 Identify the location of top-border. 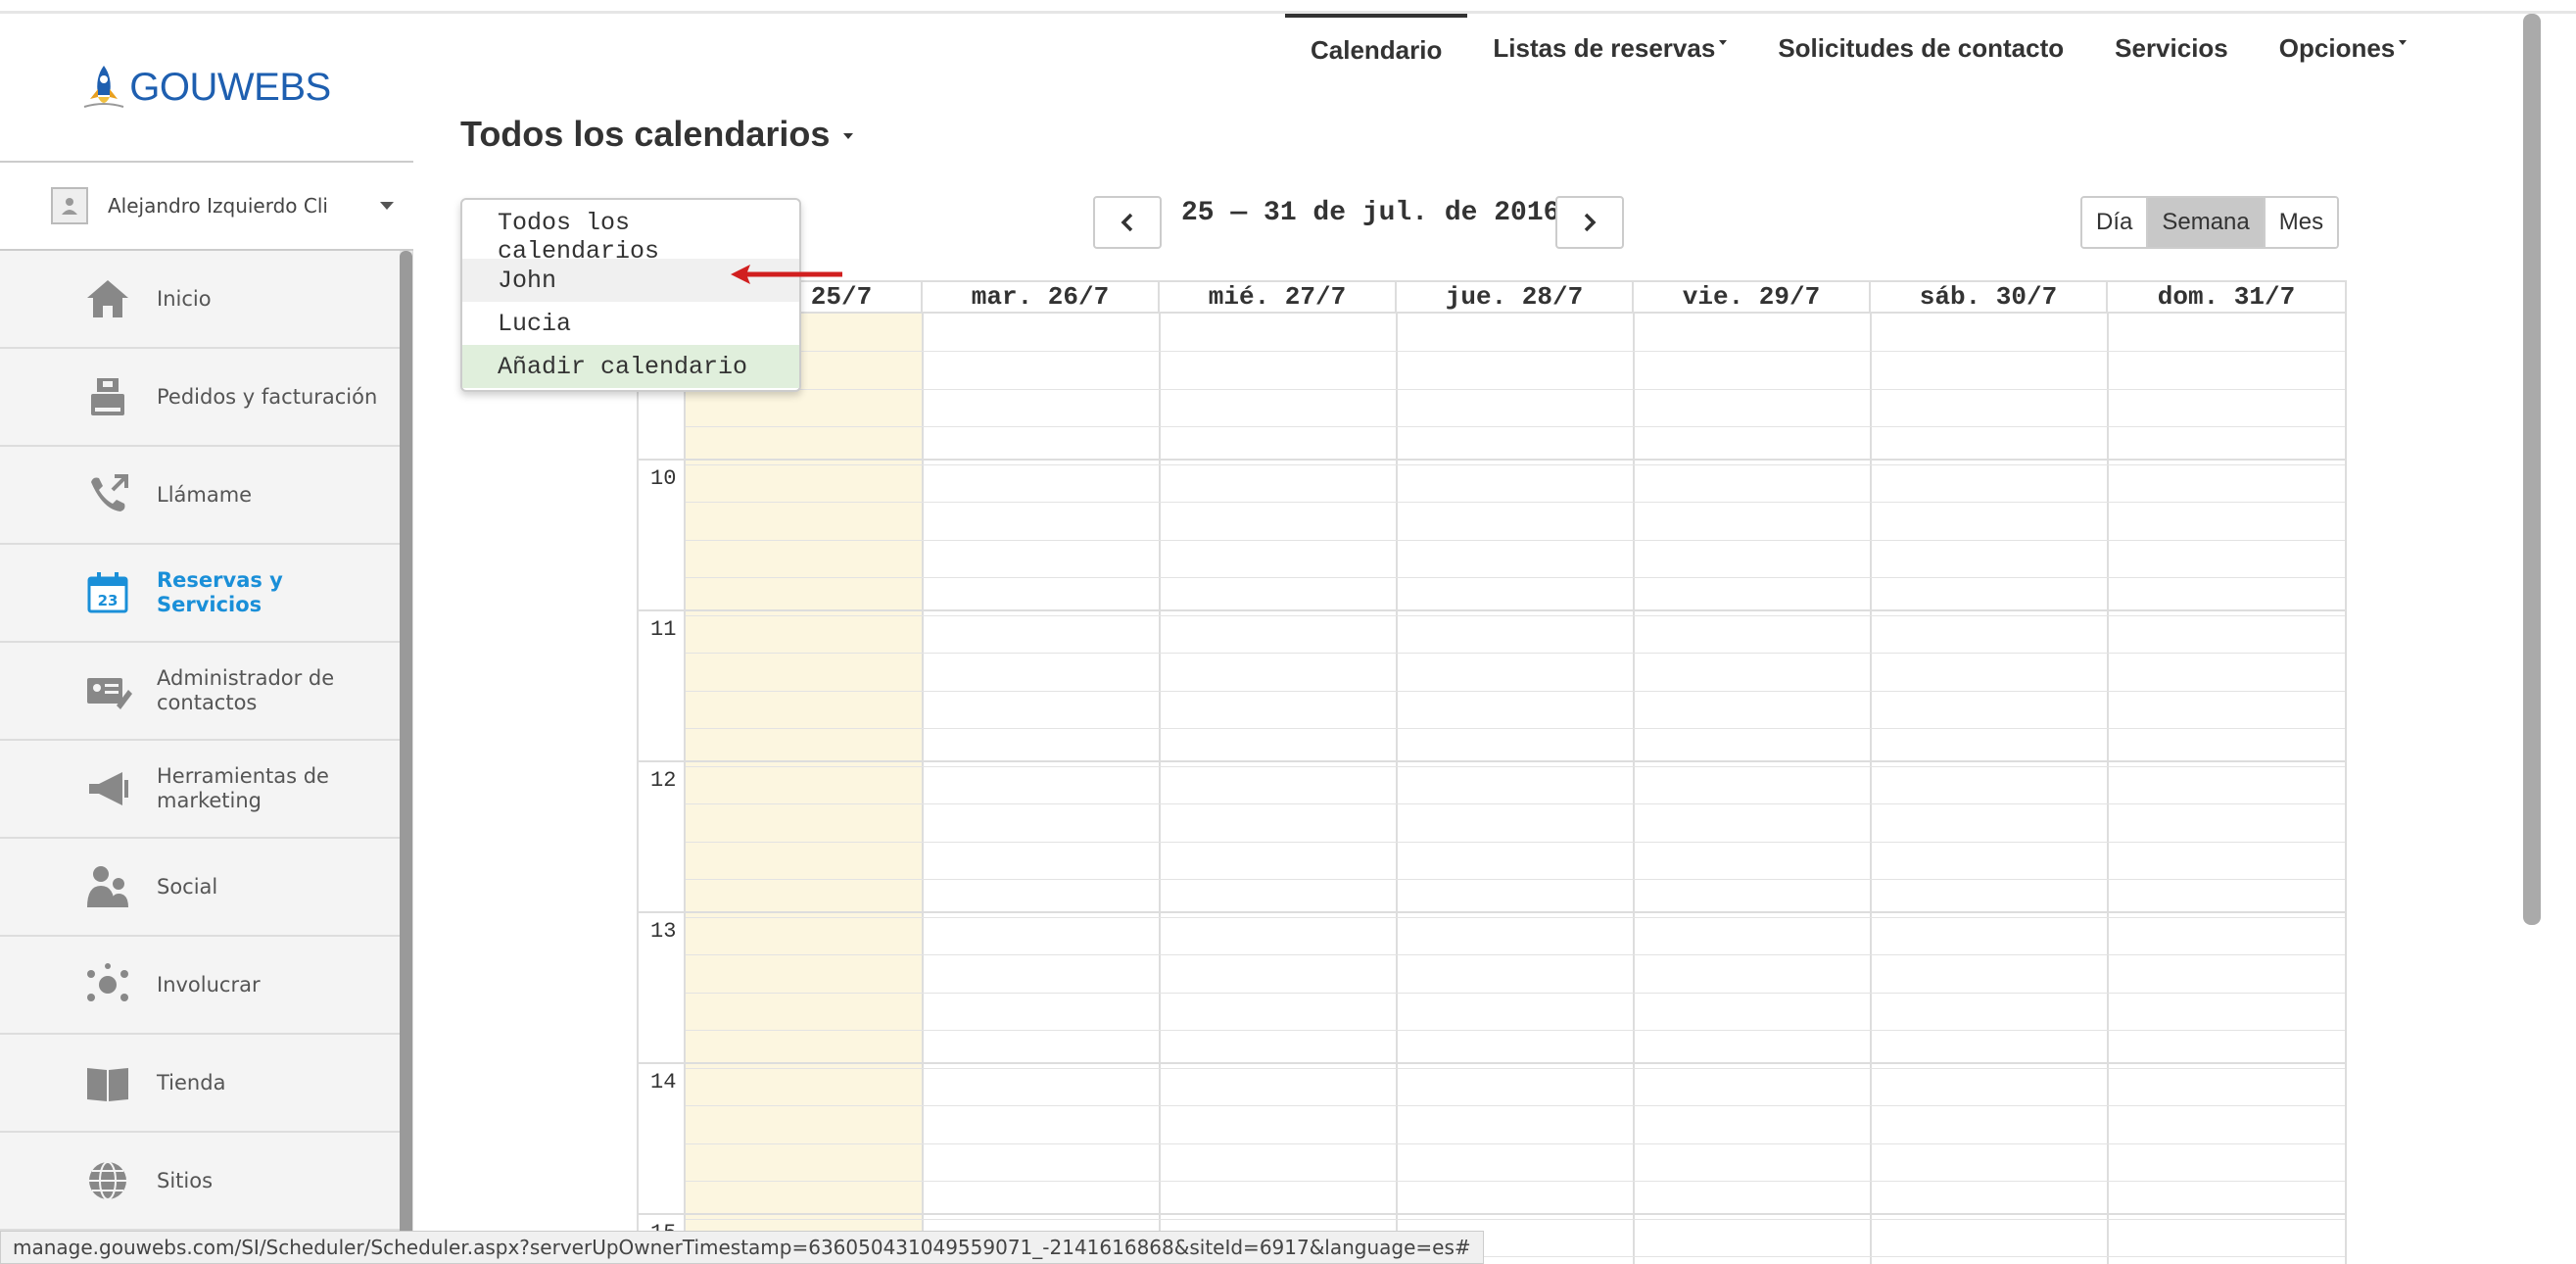
(1288, 7).